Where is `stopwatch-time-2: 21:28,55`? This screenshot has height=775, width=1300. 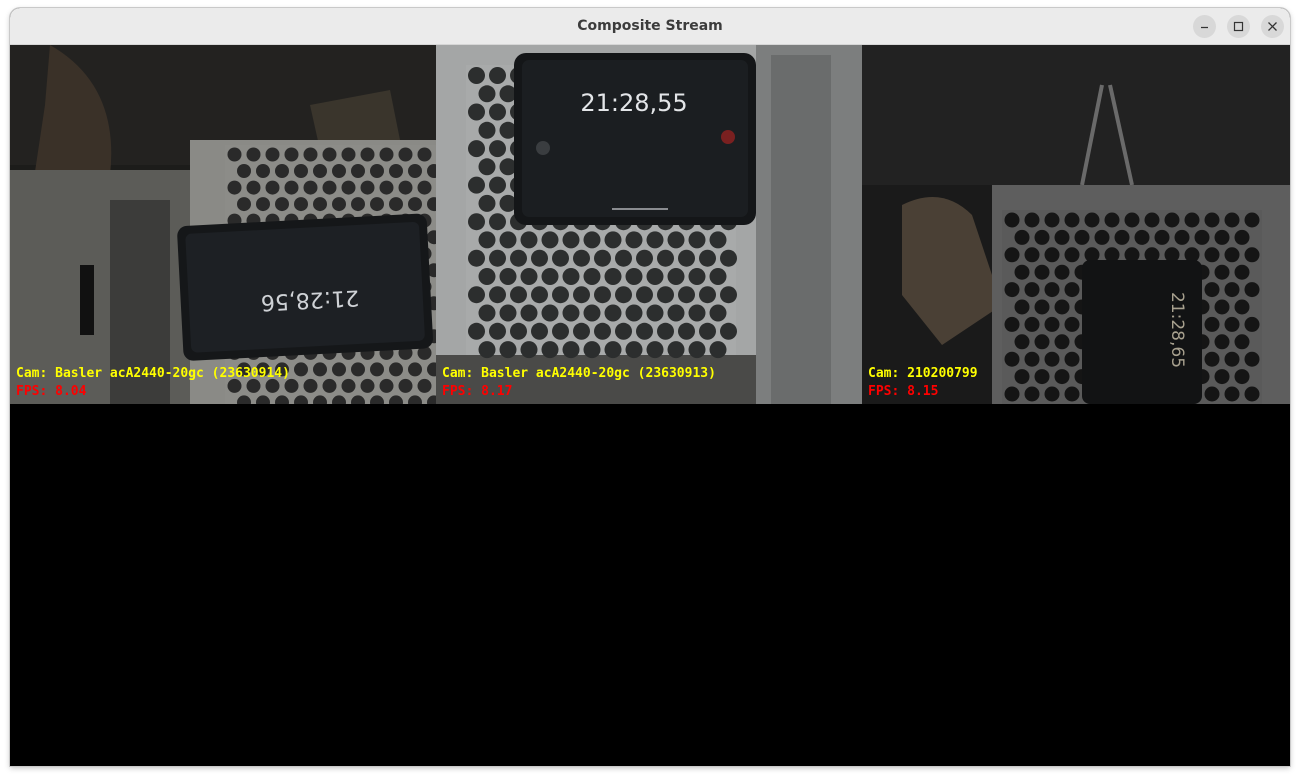 stopwatch-time-2: 21:28,55 is located at coordinates (633, 103).